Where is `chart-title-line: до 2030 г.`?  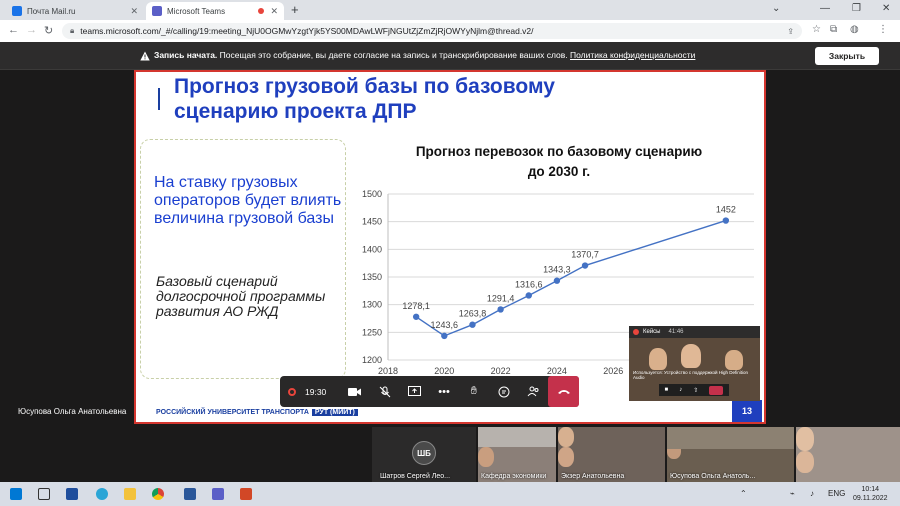 chart-title-line: до 2030 г. is located at coordinates (559, 171).